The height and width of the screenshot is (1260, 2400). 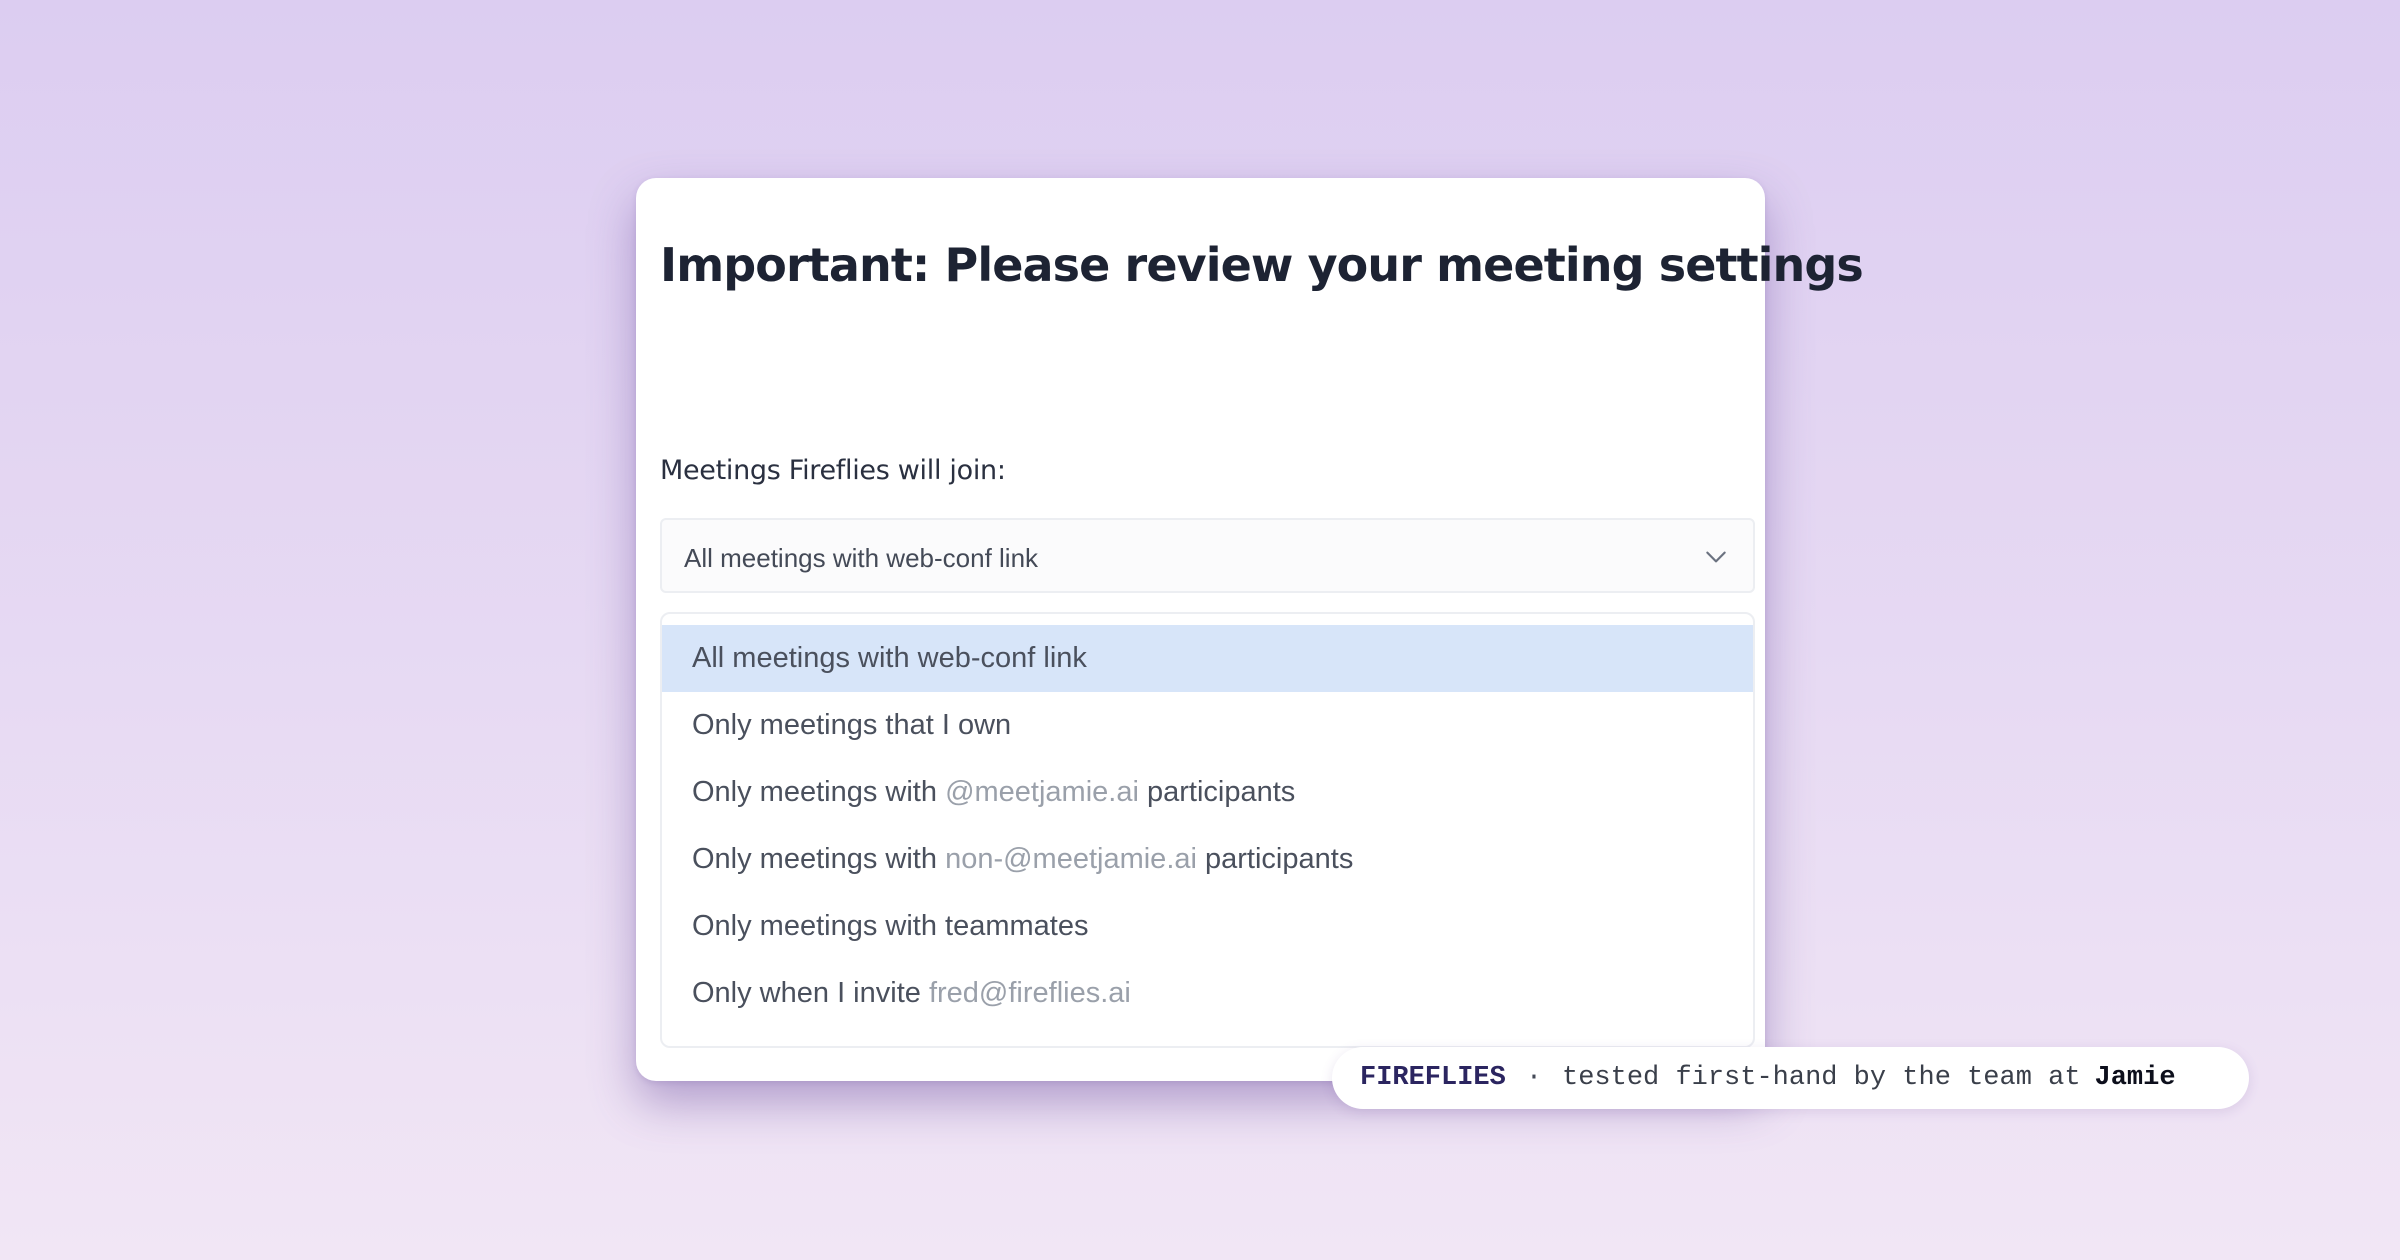 What do you see at coordinates (889, 658) in the screenshot?
I see `option-label: All meetings with web-conf link` at bounding box center [889, 658].